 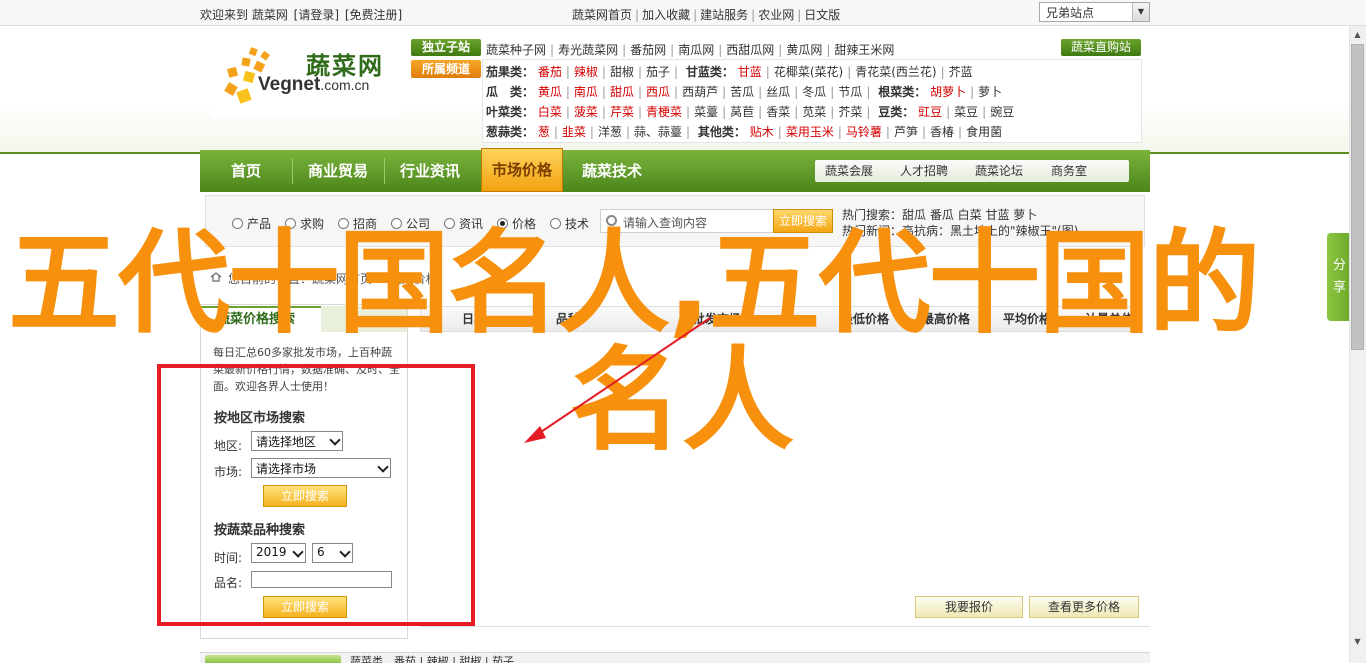 What do you see at coordinates (895, 72) in the screenshot?
I see `category-link: 青花菜(西兰花)` at bounding box center [895, 72].